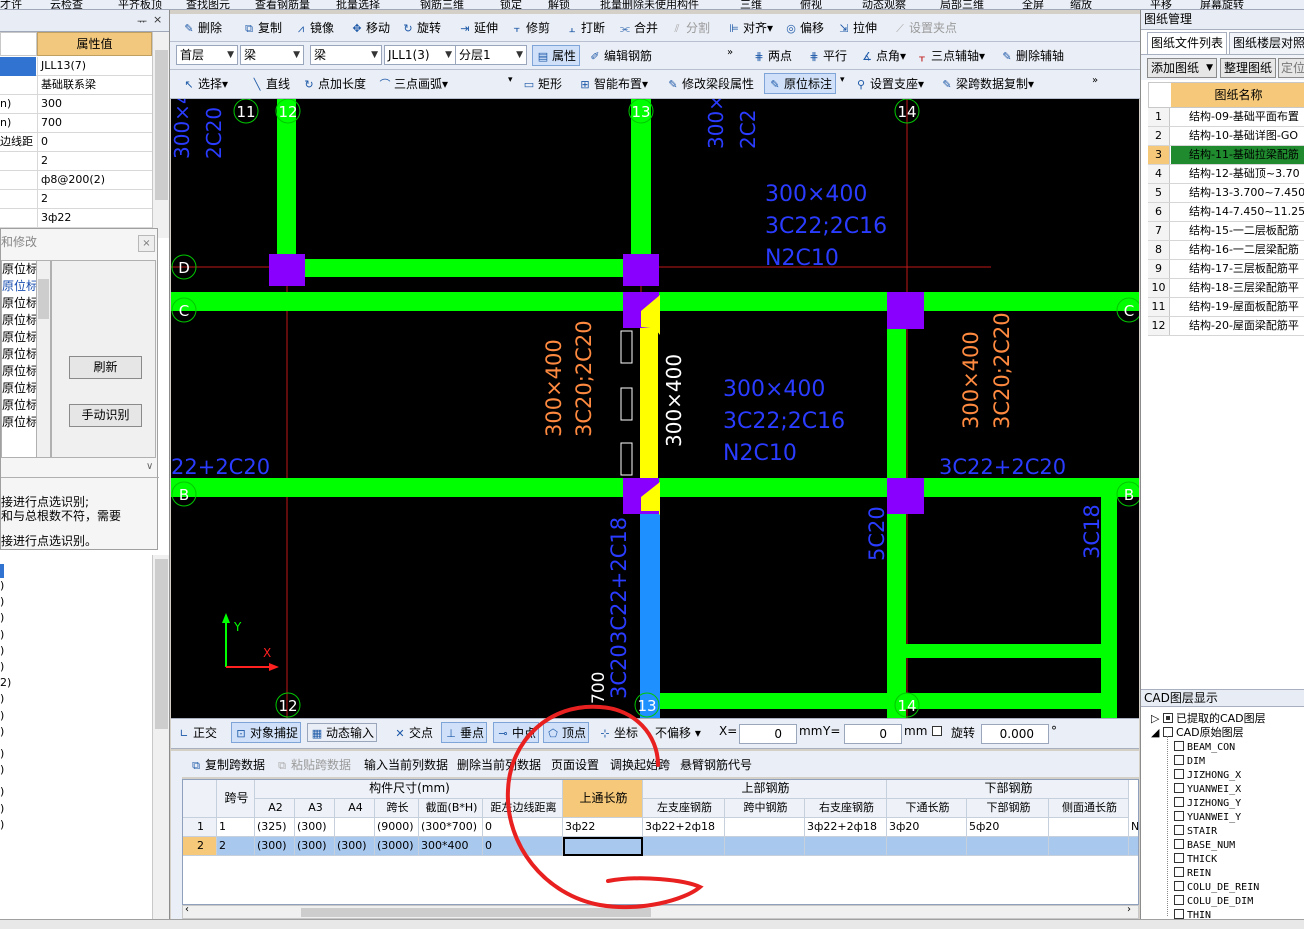  Describe the element at coordinates (710, 83) in the screenshot. I see `modify-span-button: ✎ 修改梁段属性` at that location.